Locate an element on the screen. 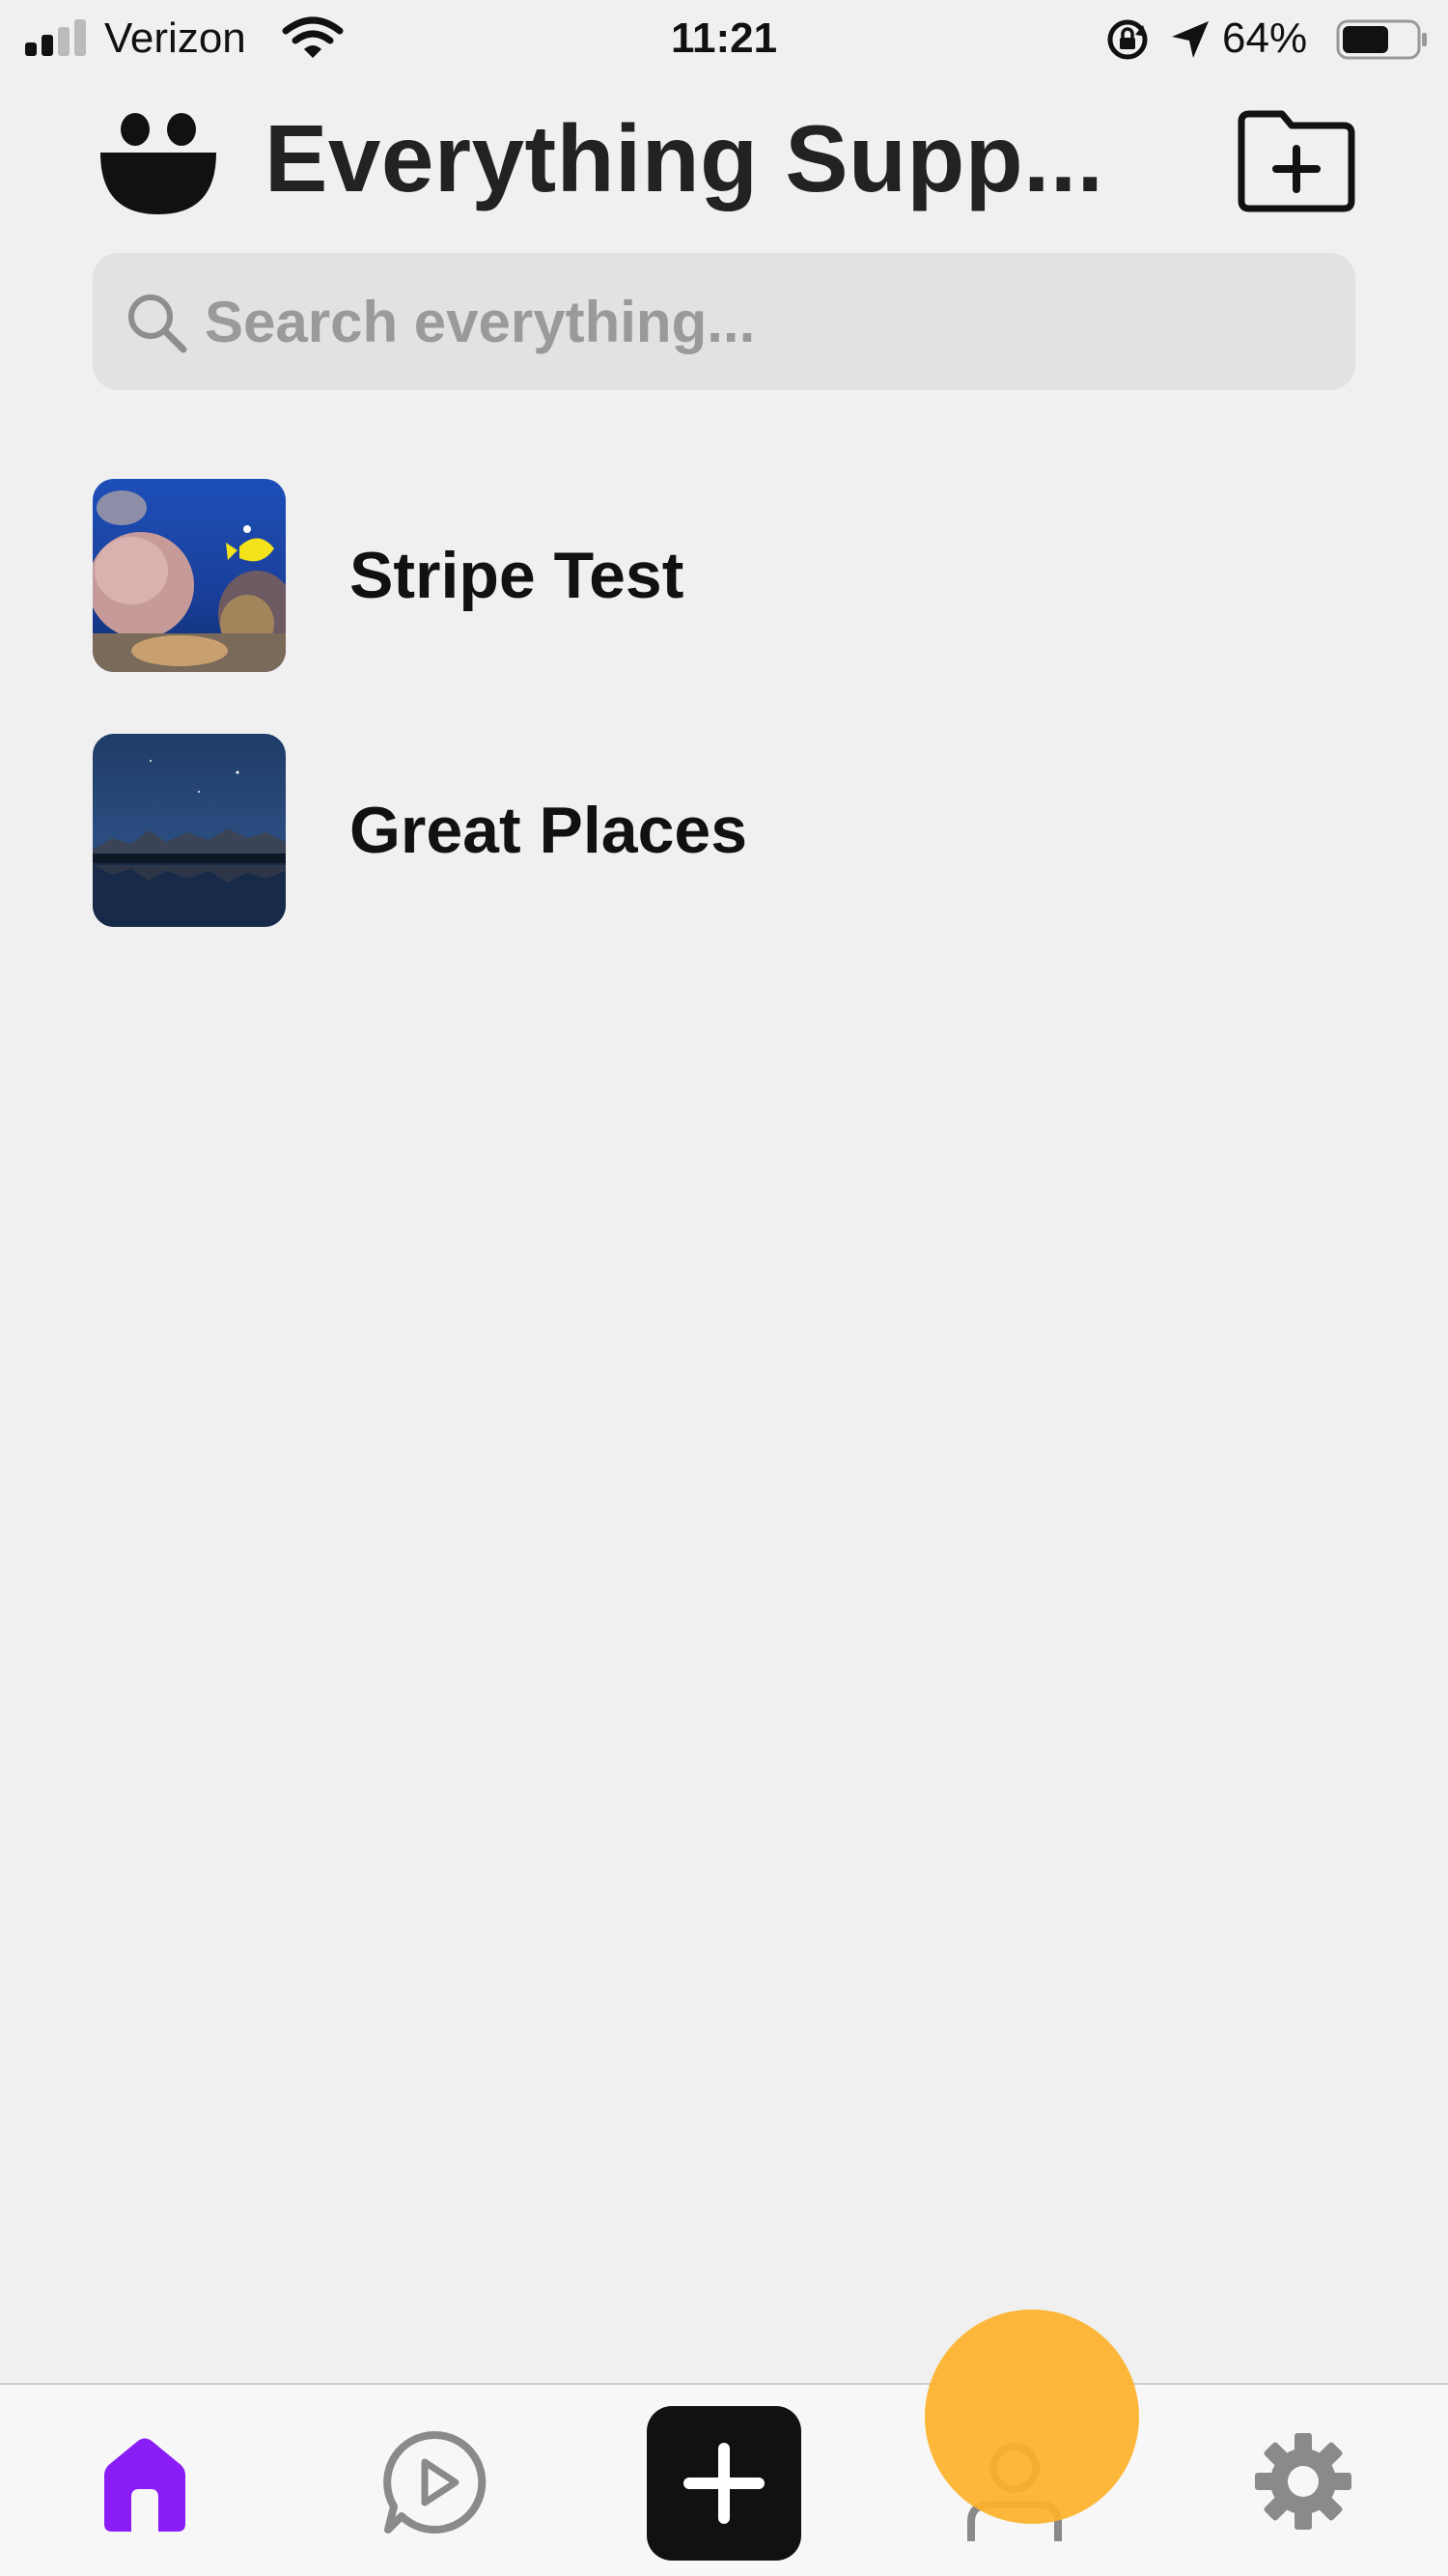  search-input is located at coordinates (765, 322).